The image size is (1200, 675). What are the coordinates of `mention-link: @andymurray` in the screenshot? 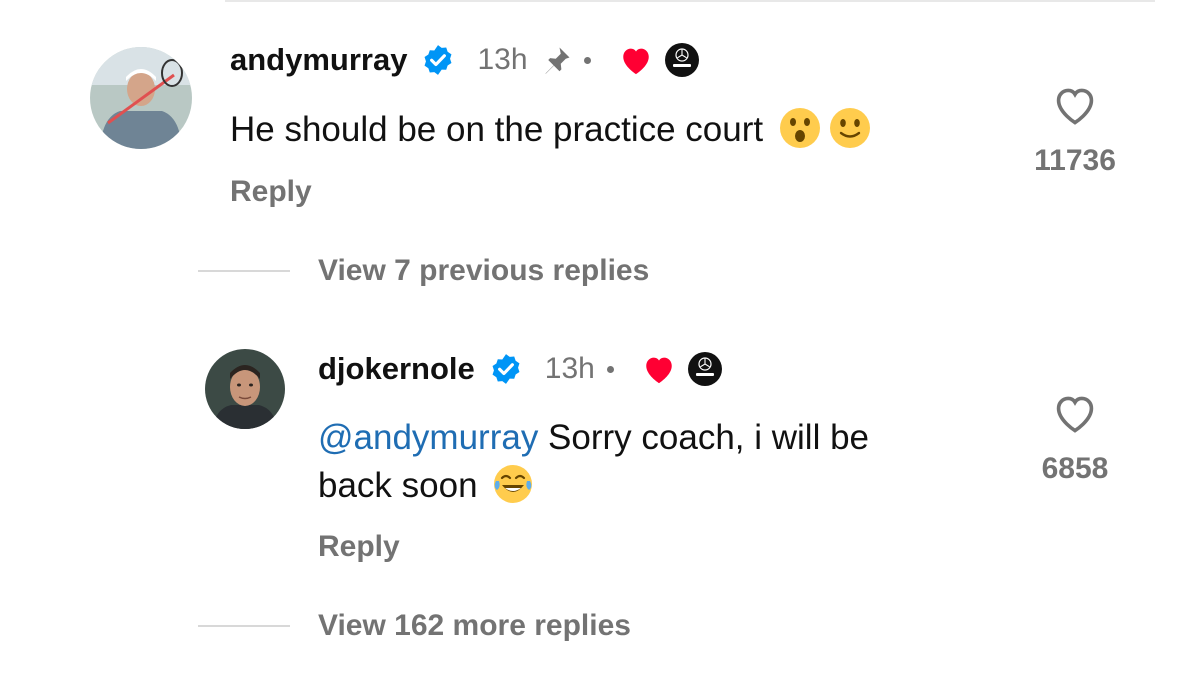 It's located at (428, 437).